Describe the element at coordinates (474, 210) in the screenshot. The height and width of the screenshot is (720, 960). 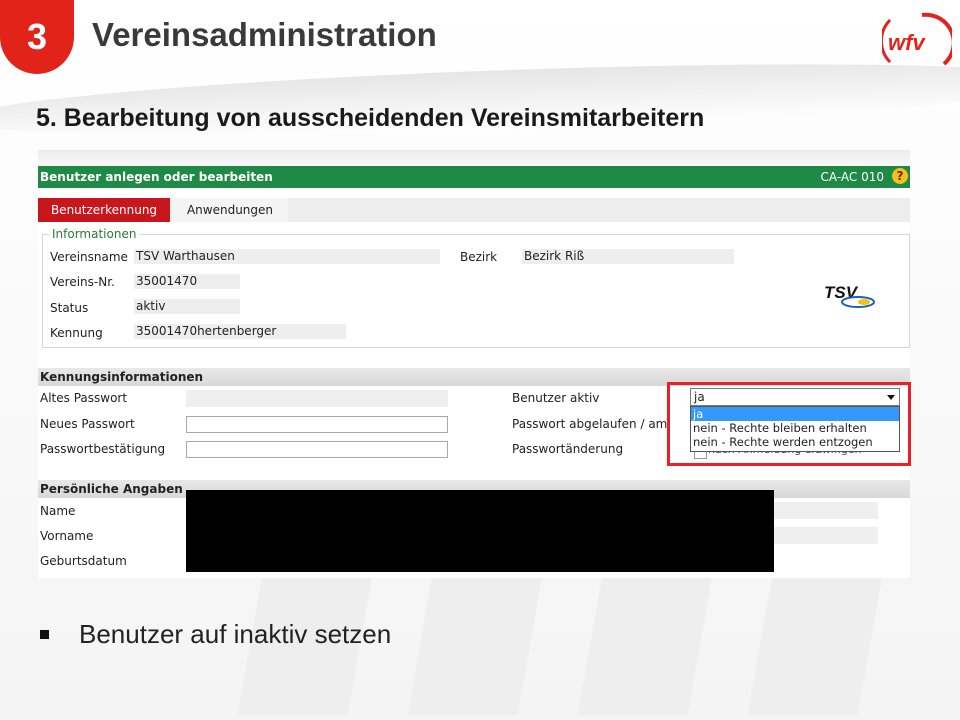
I see `tab-bar: Benutzerkennung Anwendungen` at that location.